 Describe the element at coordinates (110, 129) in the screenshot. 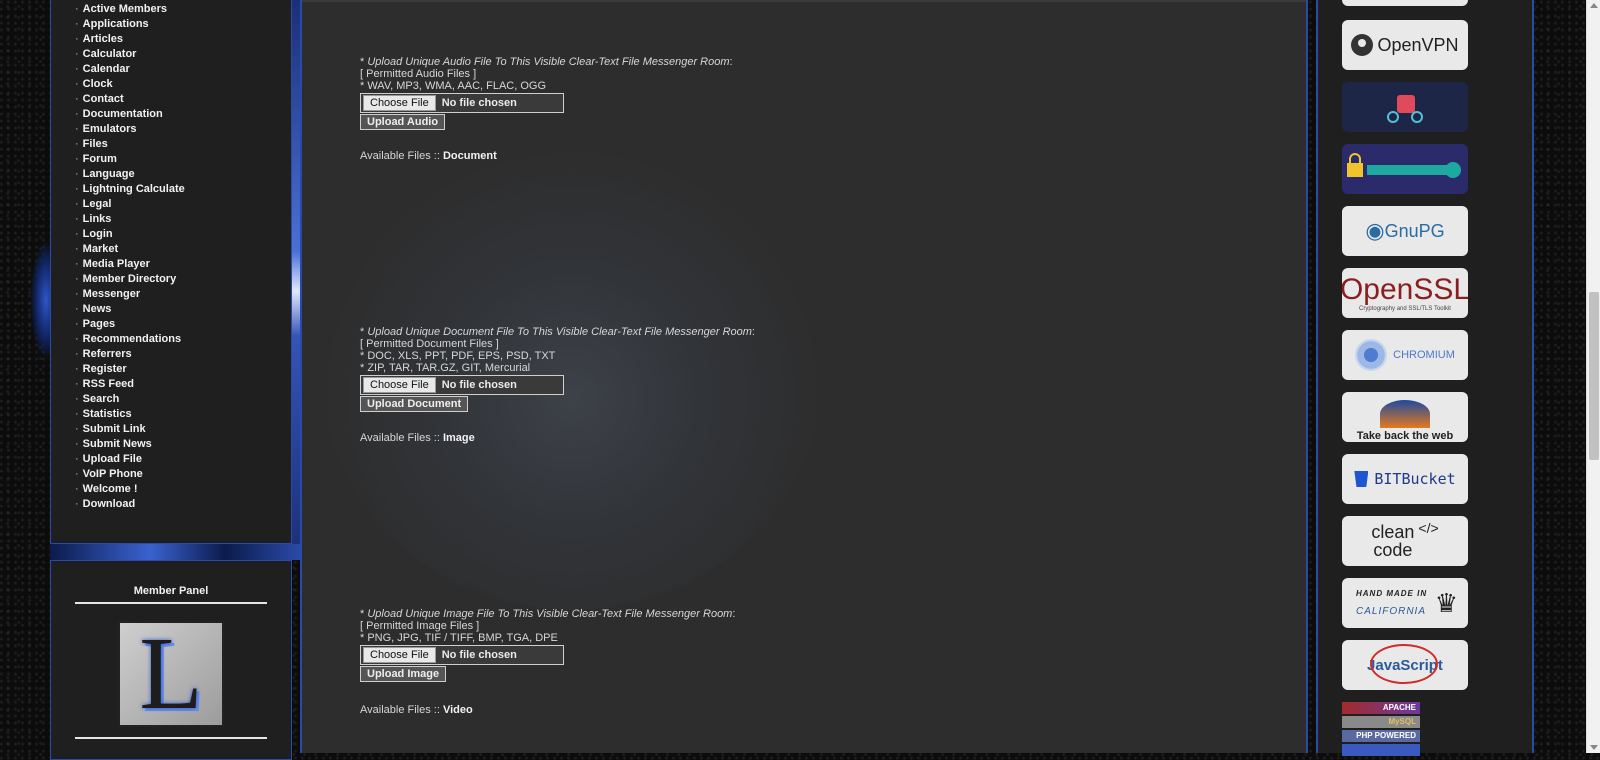

I see `sidebar-item-label: Emulators` at that location.